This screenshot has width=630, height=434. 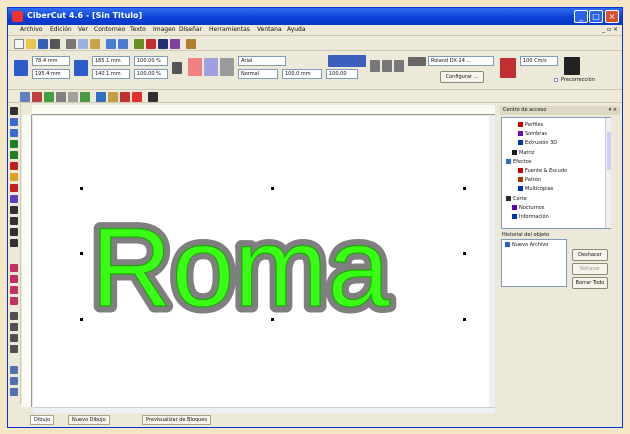 I want to click on size-h-field: 140.1 mm, so click(x=111, y=74).